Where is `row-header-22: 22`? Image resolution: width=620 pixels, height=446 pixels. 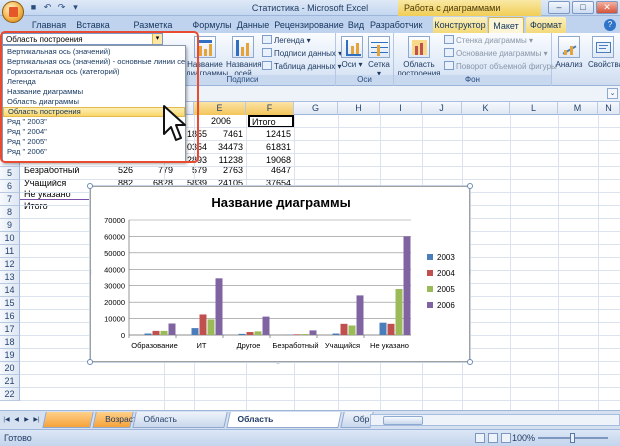
row-header-22: 22 is located at coordinates (10, 394).